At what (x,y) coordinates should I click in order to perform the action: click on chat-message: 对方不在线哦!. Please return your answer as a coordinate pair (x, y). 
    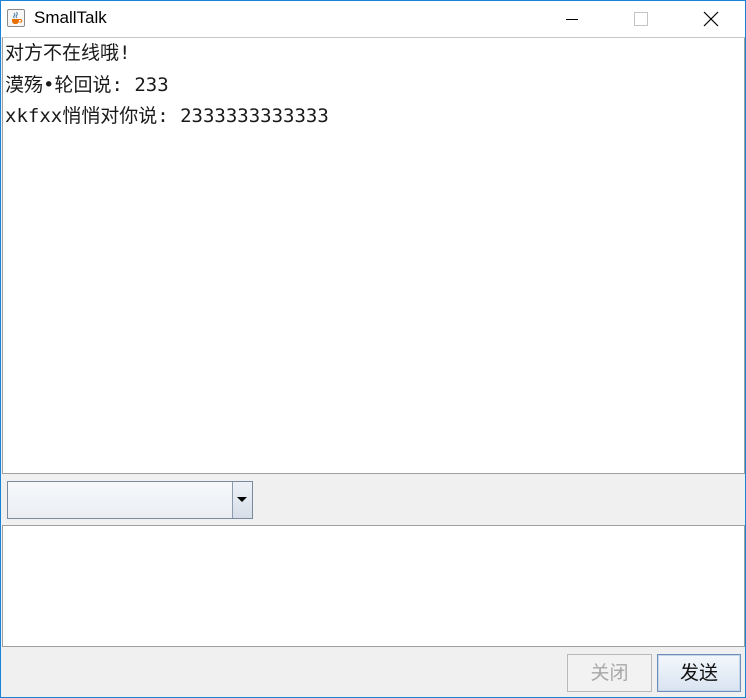
    Looking at the image, I should click on (68, 53).